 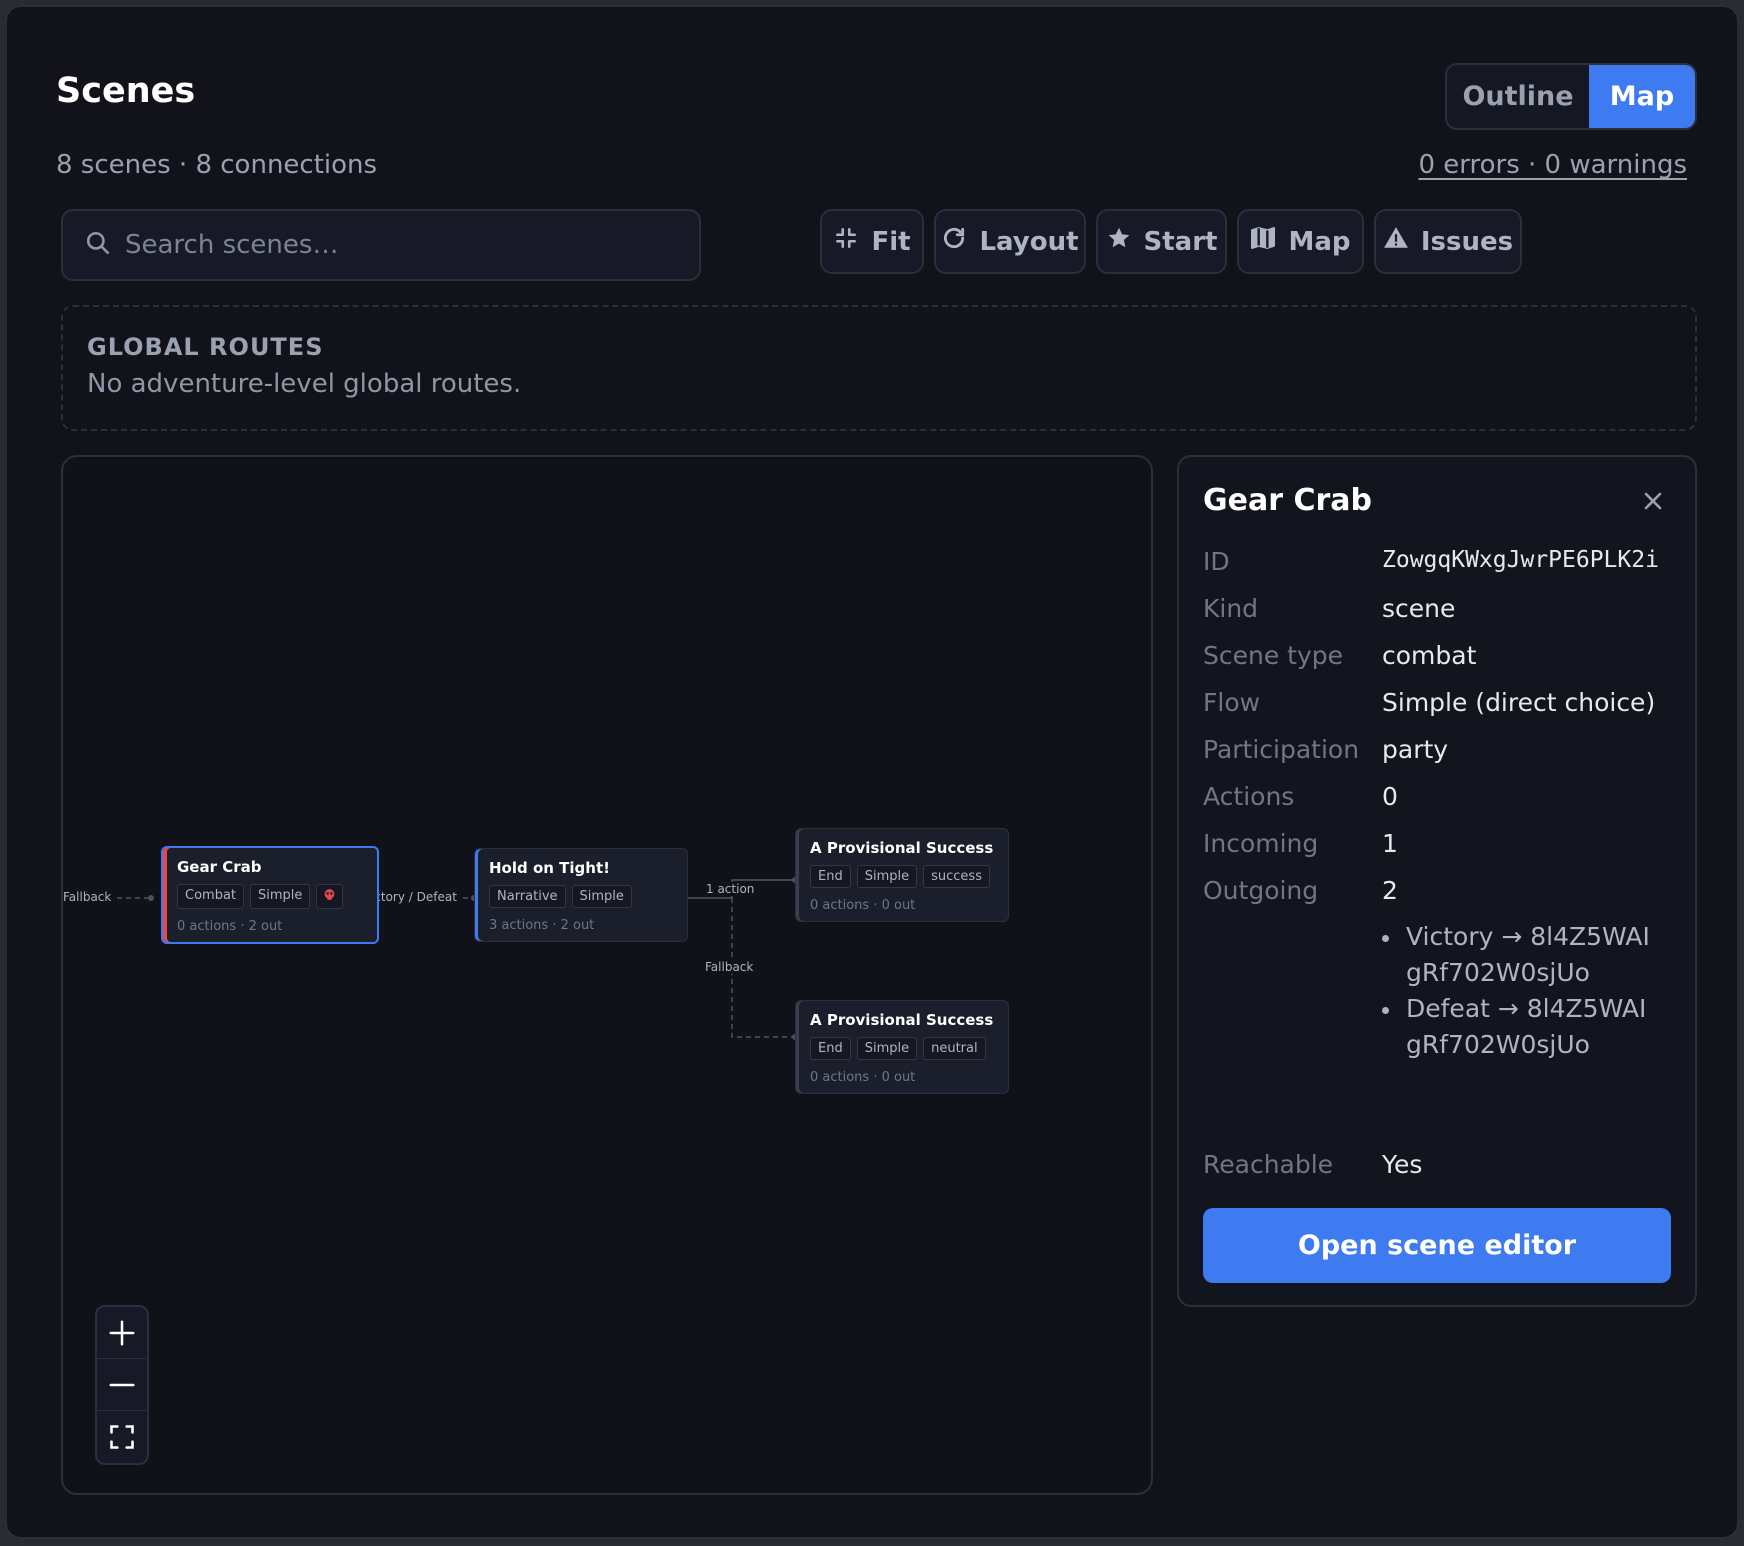 What do you see at coordinates (1249, 796) in the screenshot?
I see `detail-label: Actions` at bounding box center [1249, 796].